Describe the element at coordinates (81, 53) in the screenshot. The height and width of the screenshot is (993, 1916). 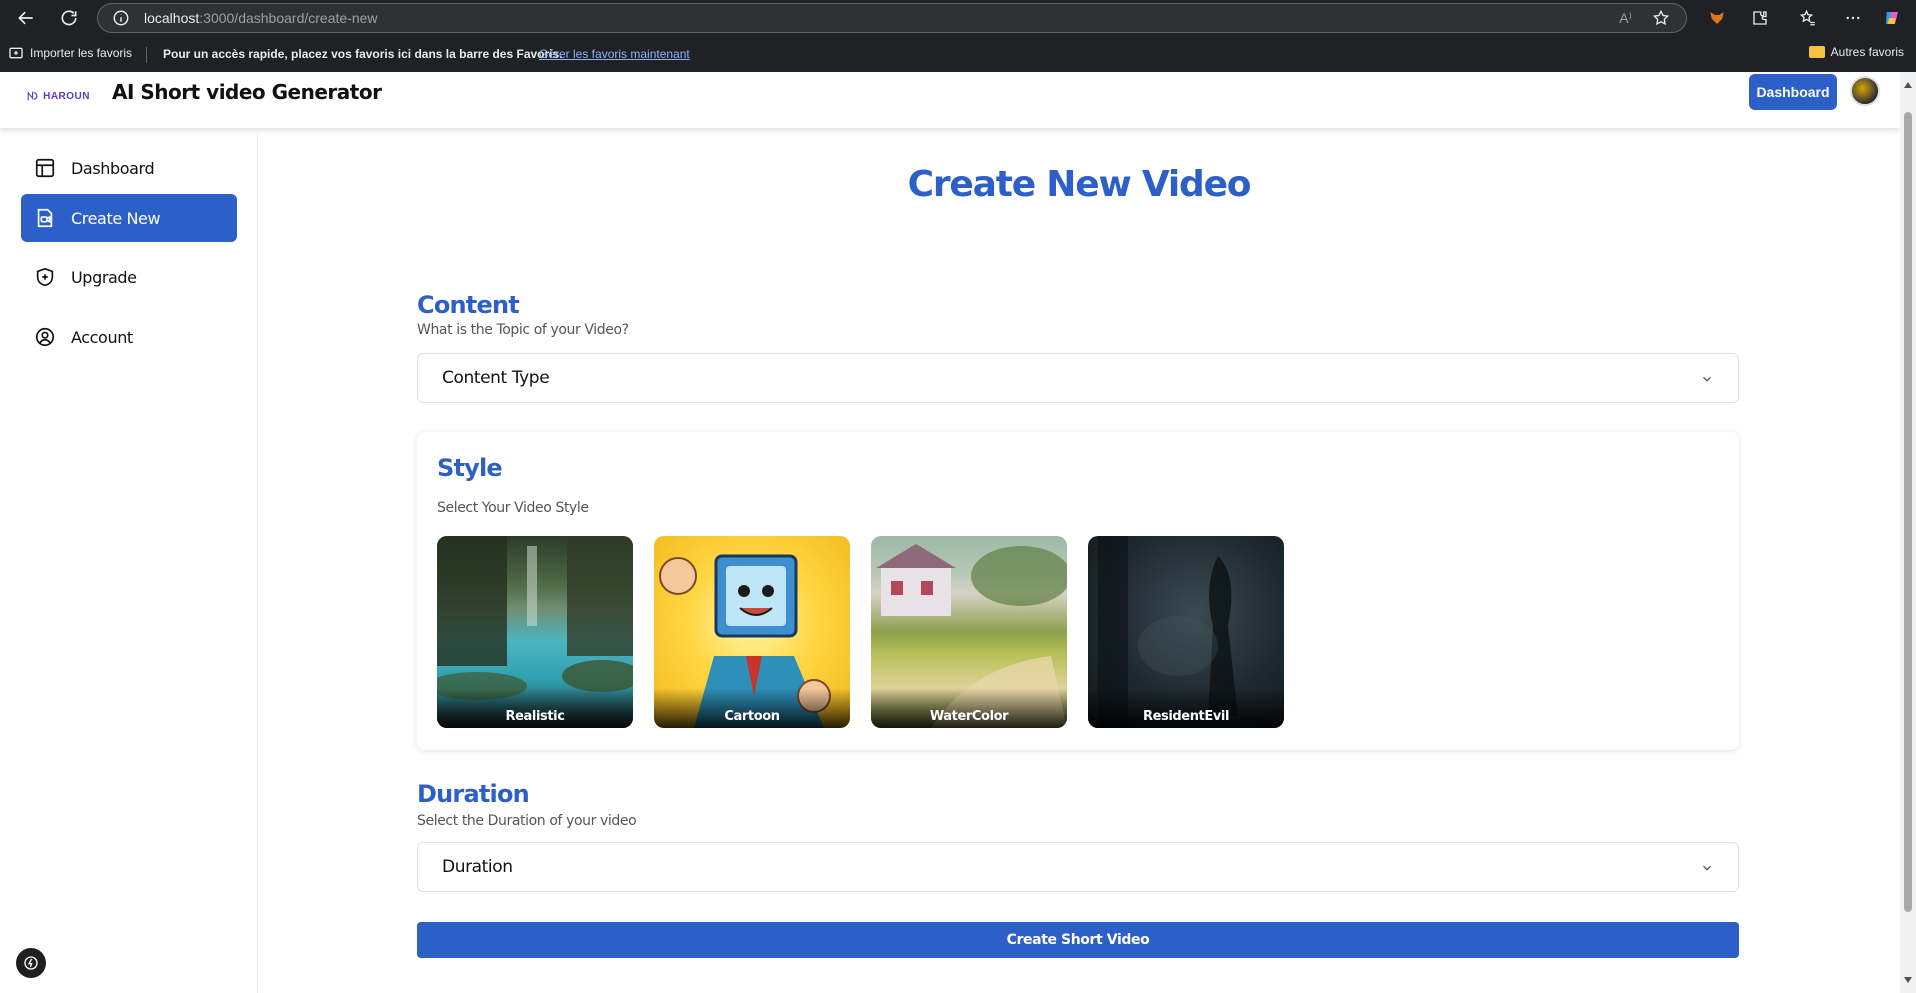
I see `import-favorites-label: Importer les favoris` at that location.